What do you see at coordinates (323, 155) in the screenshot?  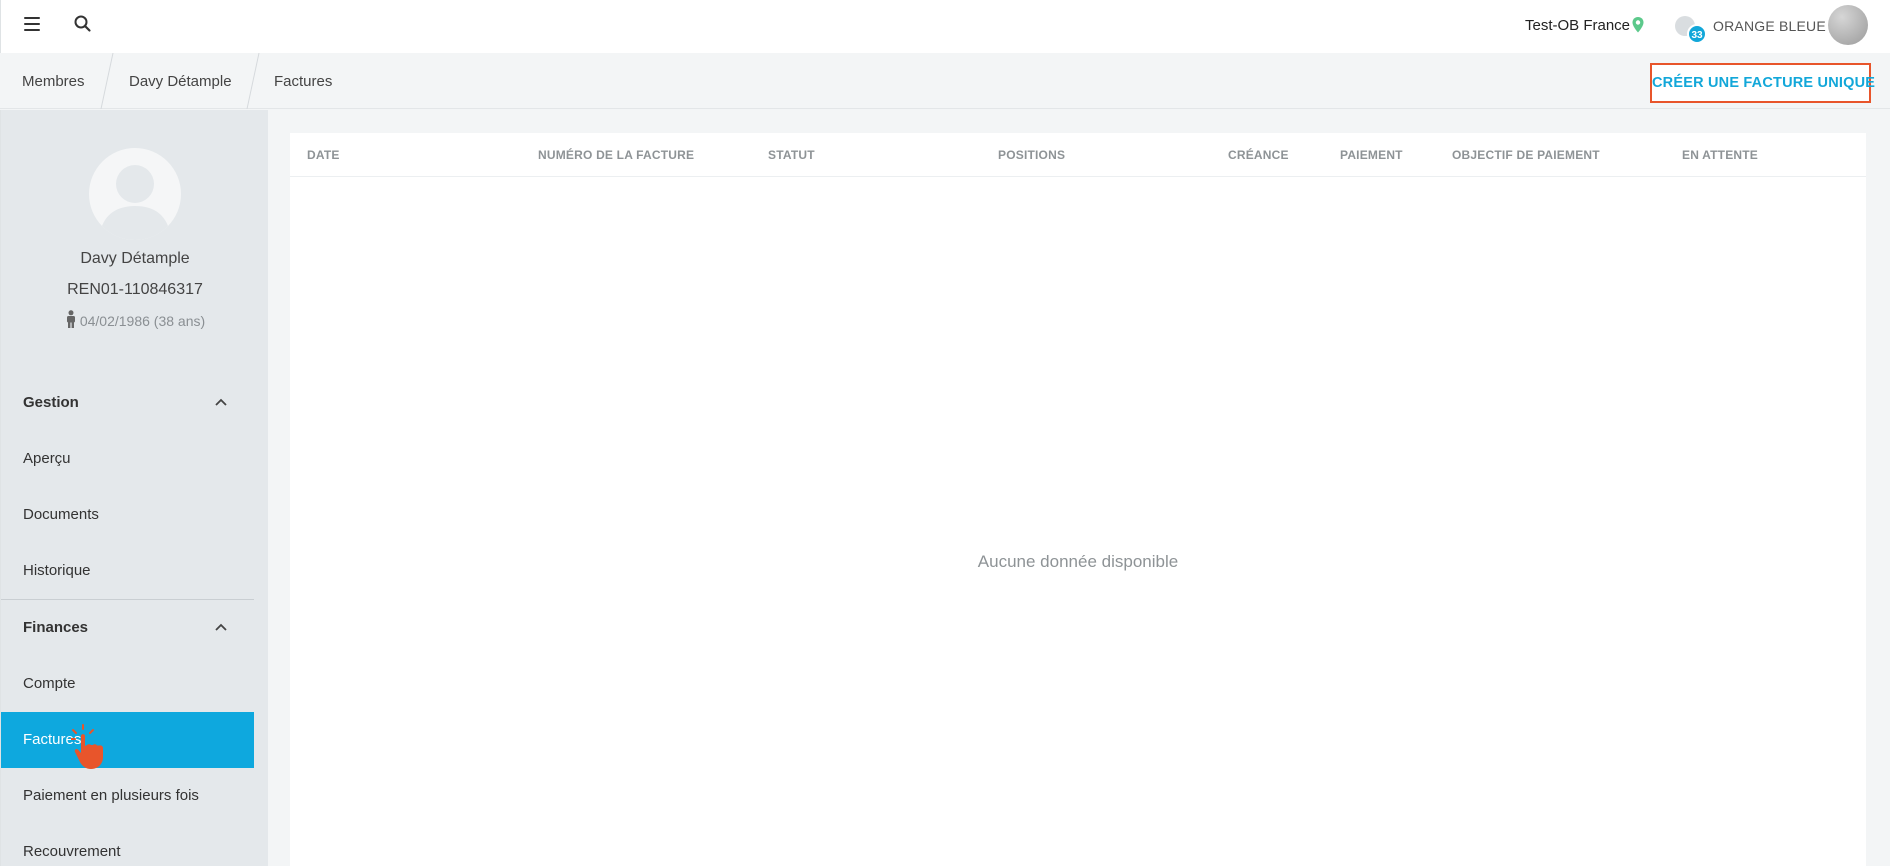 I see `column-date: DATE` at bounding box center [323, 155].